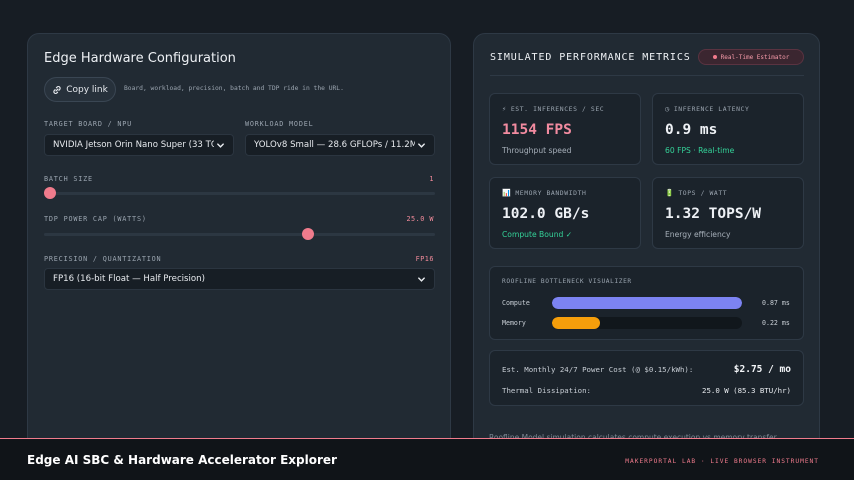  Describe the element at coordinates (776, 323) in the screenshot. I see `memory-bar-value: 0.22 ms` at that location.